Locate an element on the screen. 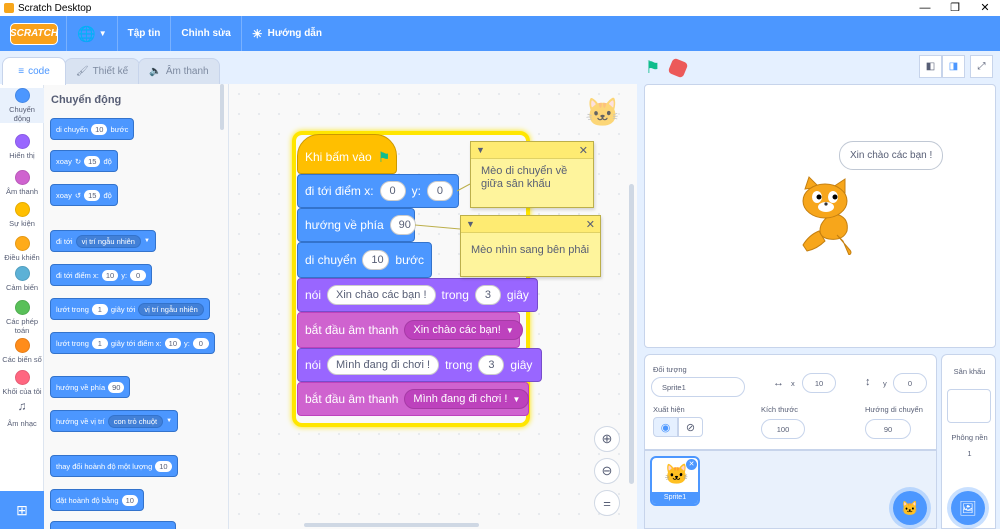 This screenshot has width=1000, height=529. tab-sounds: 🔈 Âm thanh is located at coordinates (179, 71).